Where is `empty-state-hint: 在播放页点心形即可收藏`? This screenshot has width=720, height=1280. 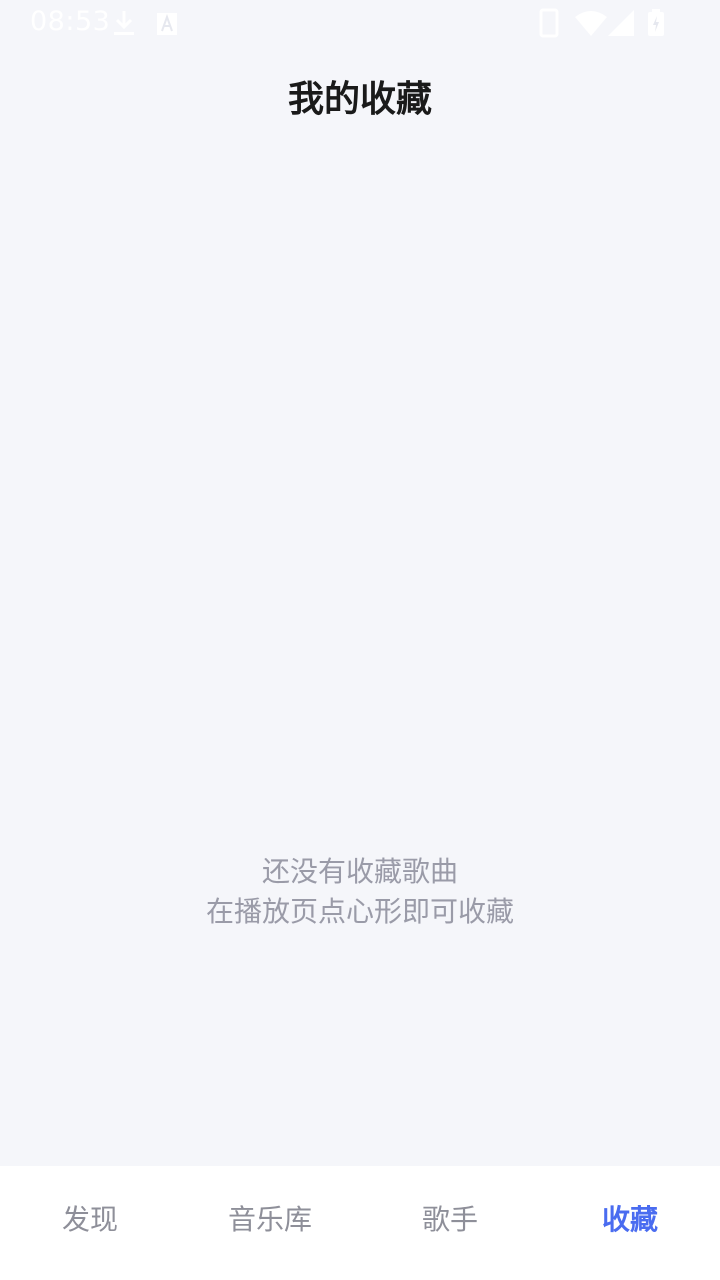 empty-state-hint: 在播放页点心形即可收藏 is located at coordinates (359, 911).